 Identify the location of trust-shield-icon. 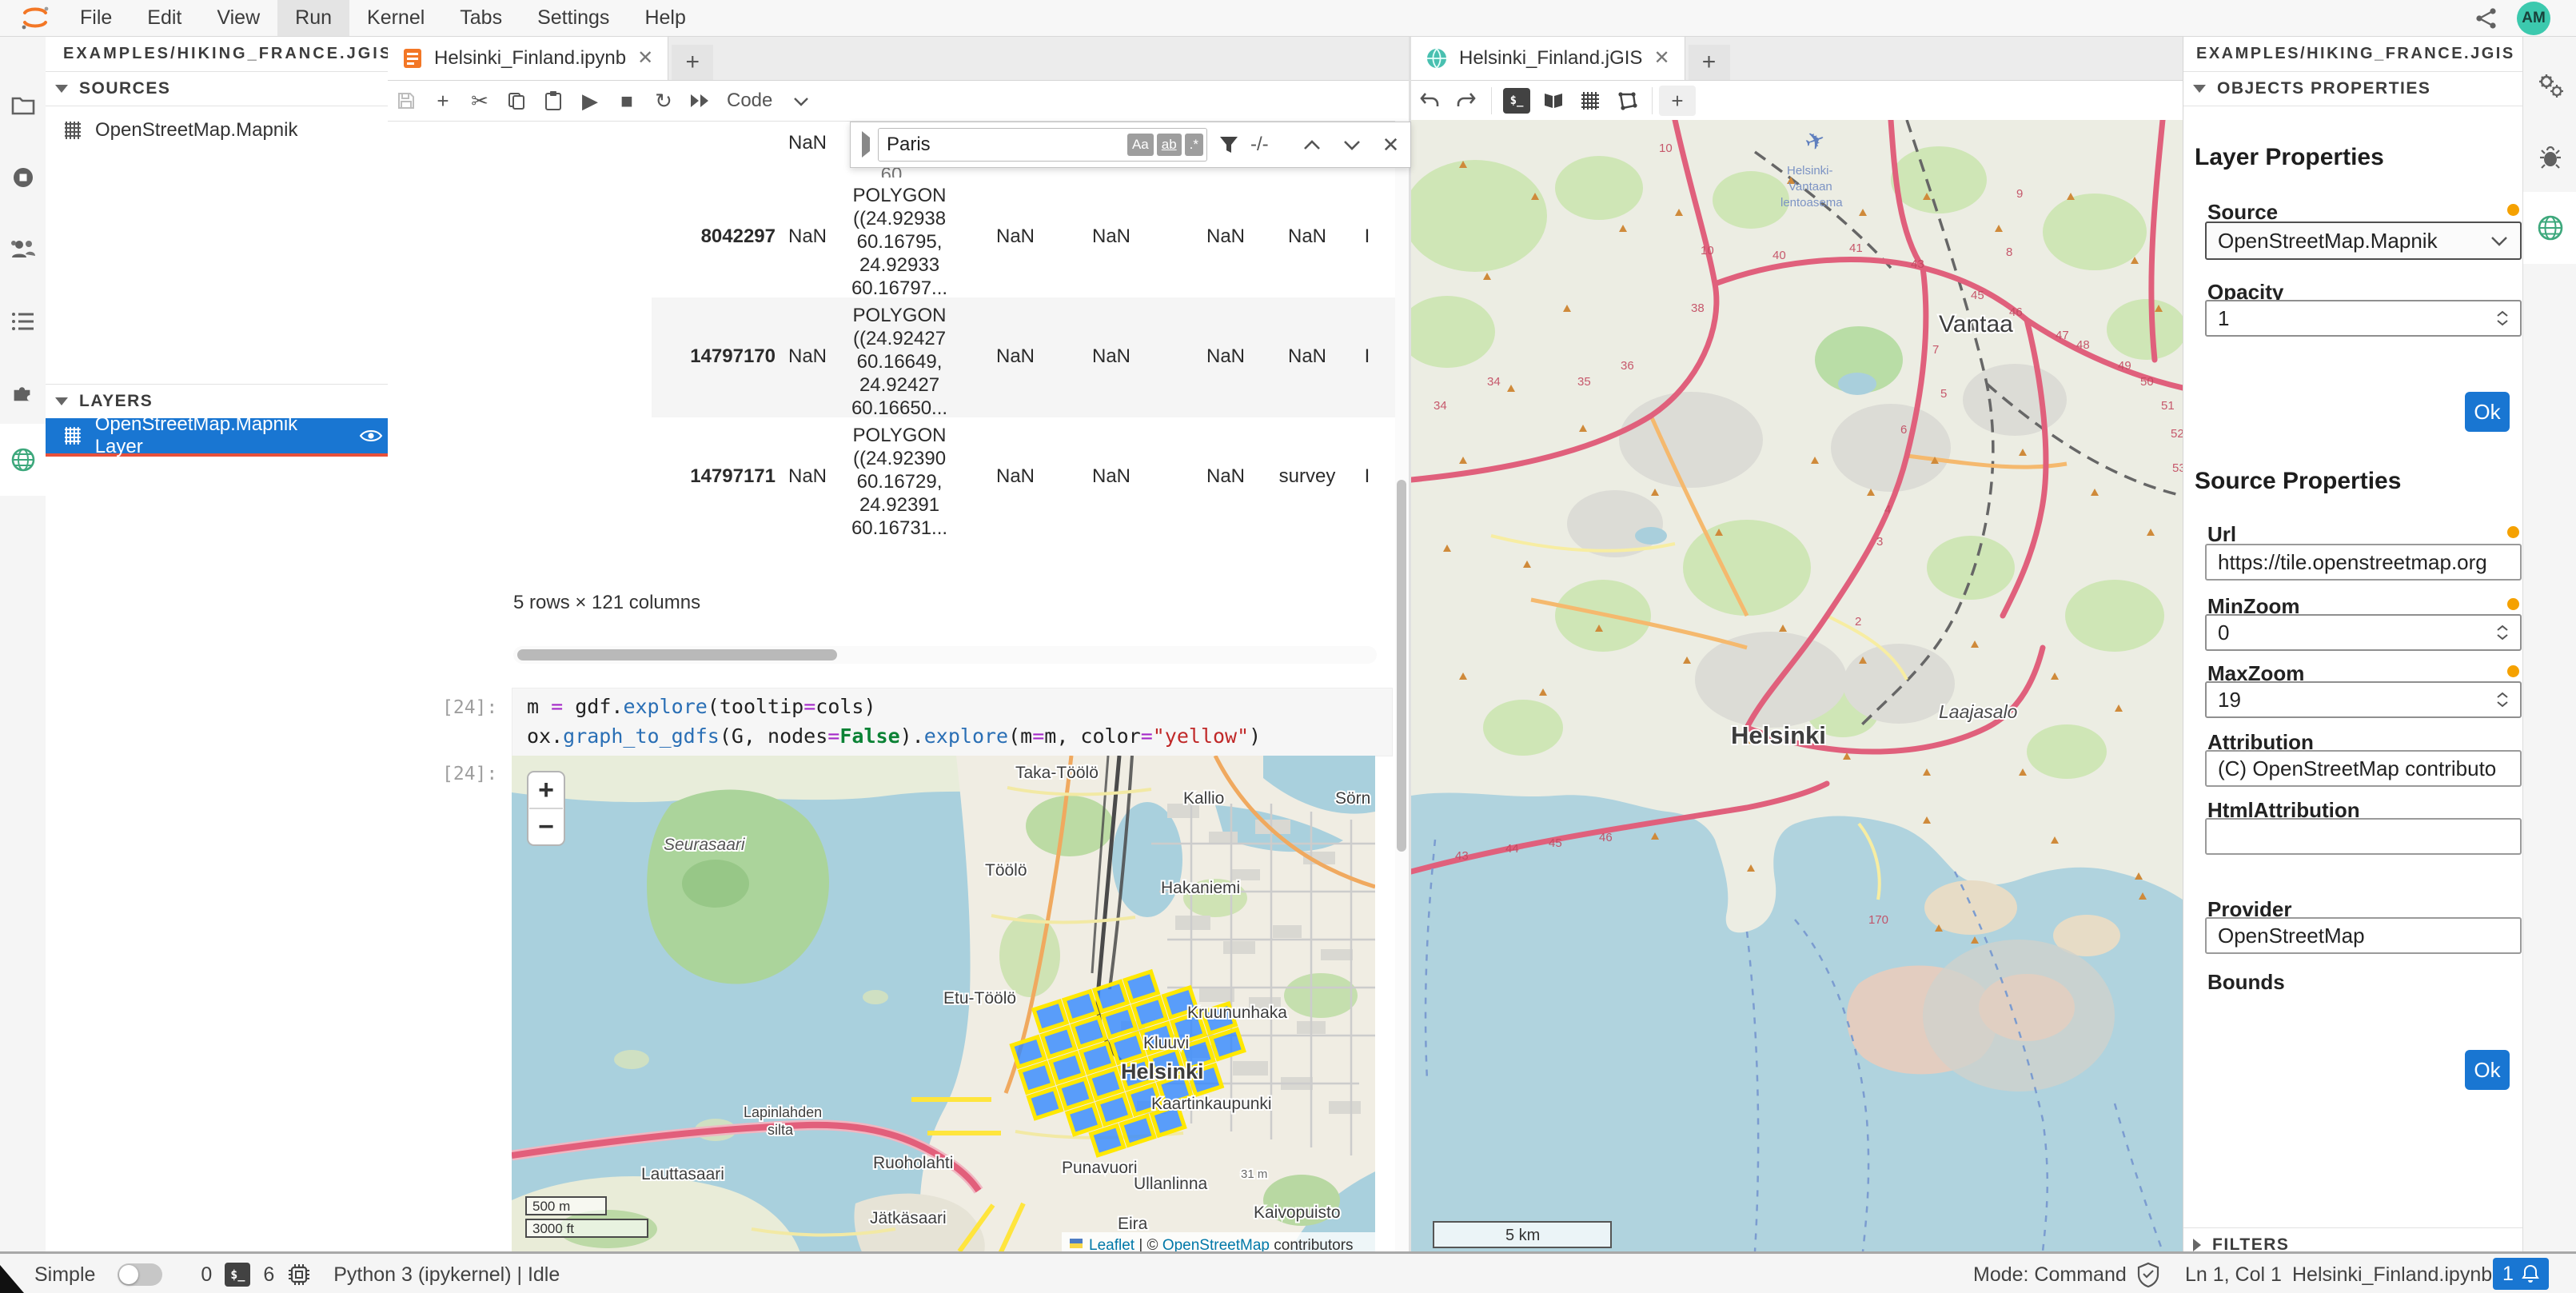
(2148, 1274).